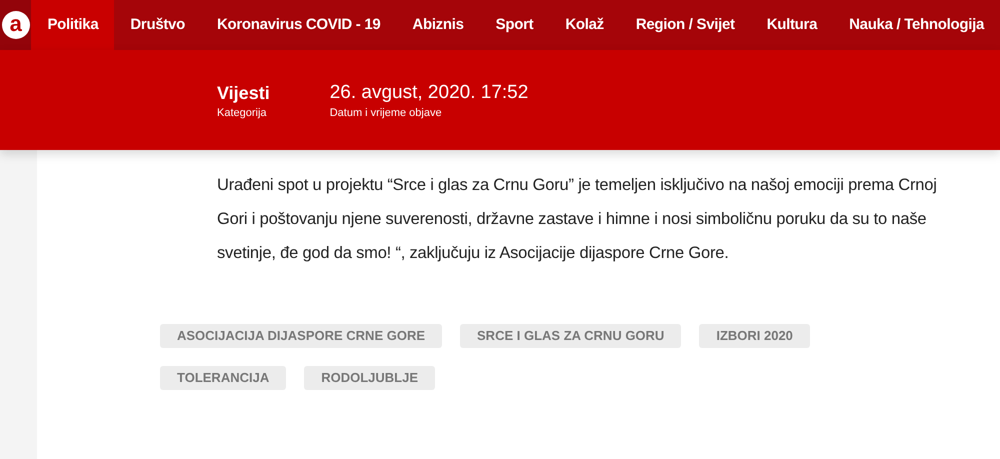 The width and height of the screenshot is (1000, 459). What do you see at coordinates (72, 25) in the screenshot?
I see `nav-link: Politika` at bounding box center [72, 25].